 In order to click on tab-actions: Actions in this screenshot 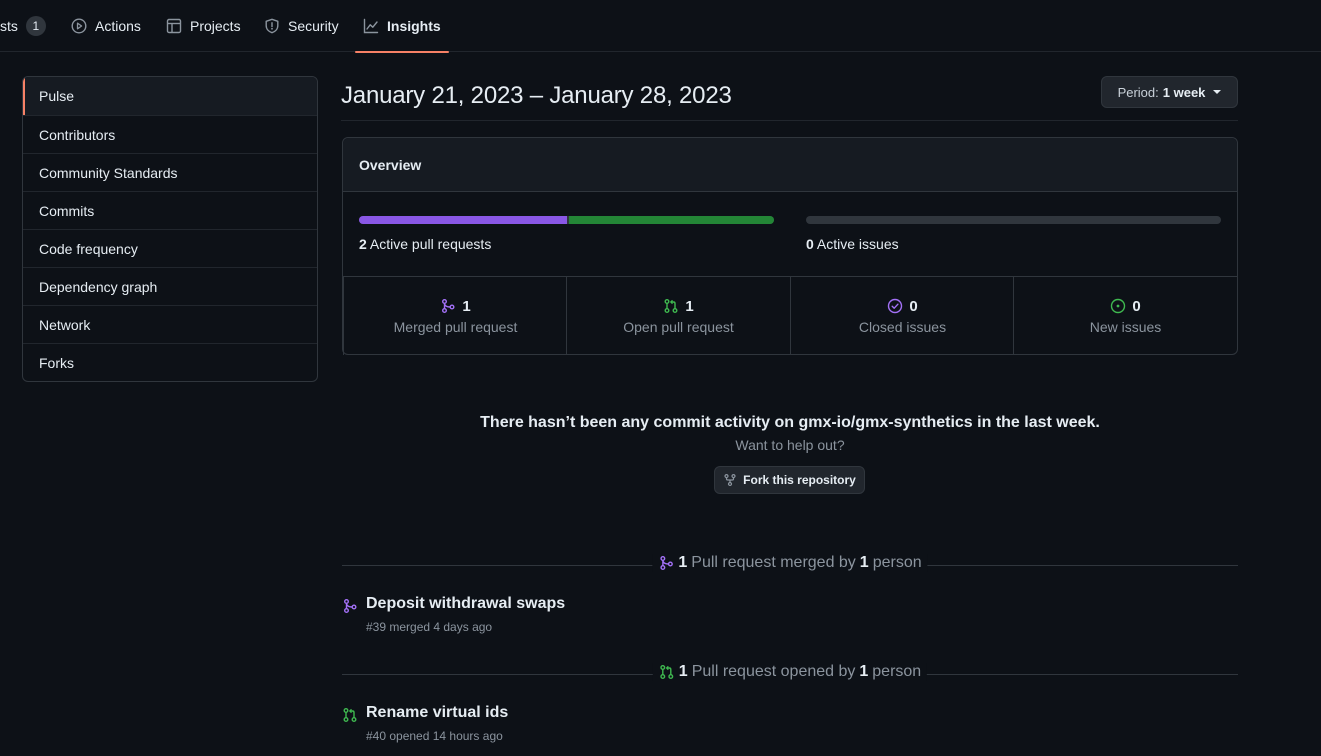, I will do `click(106, 26)`.